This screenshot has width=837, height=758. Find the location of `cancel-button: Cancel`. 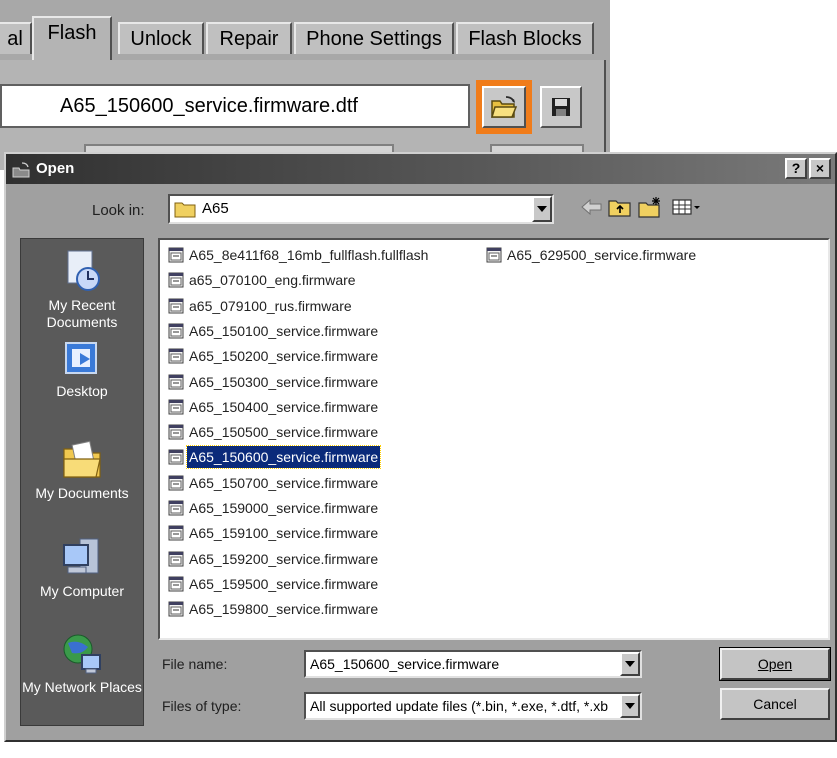

cancel-button: Cancel is located at coordinates (775, 704).